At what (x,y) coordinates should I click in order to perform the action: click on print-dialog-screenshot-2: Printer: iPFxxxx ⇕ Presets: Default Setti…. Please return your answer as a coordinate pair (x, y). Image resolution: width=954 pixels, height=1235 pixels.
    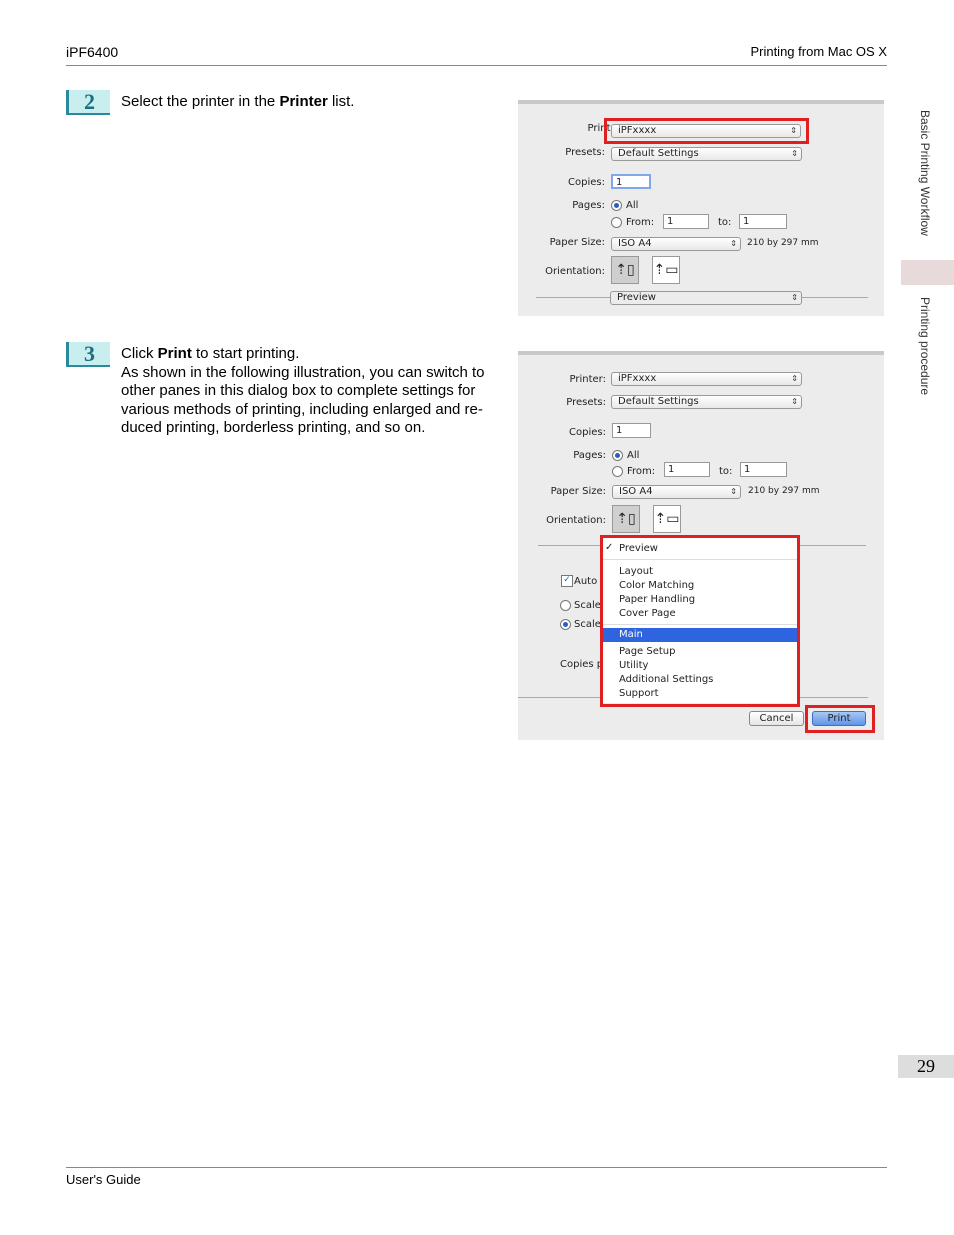
    Looking at the image, I should click on (701, 545).